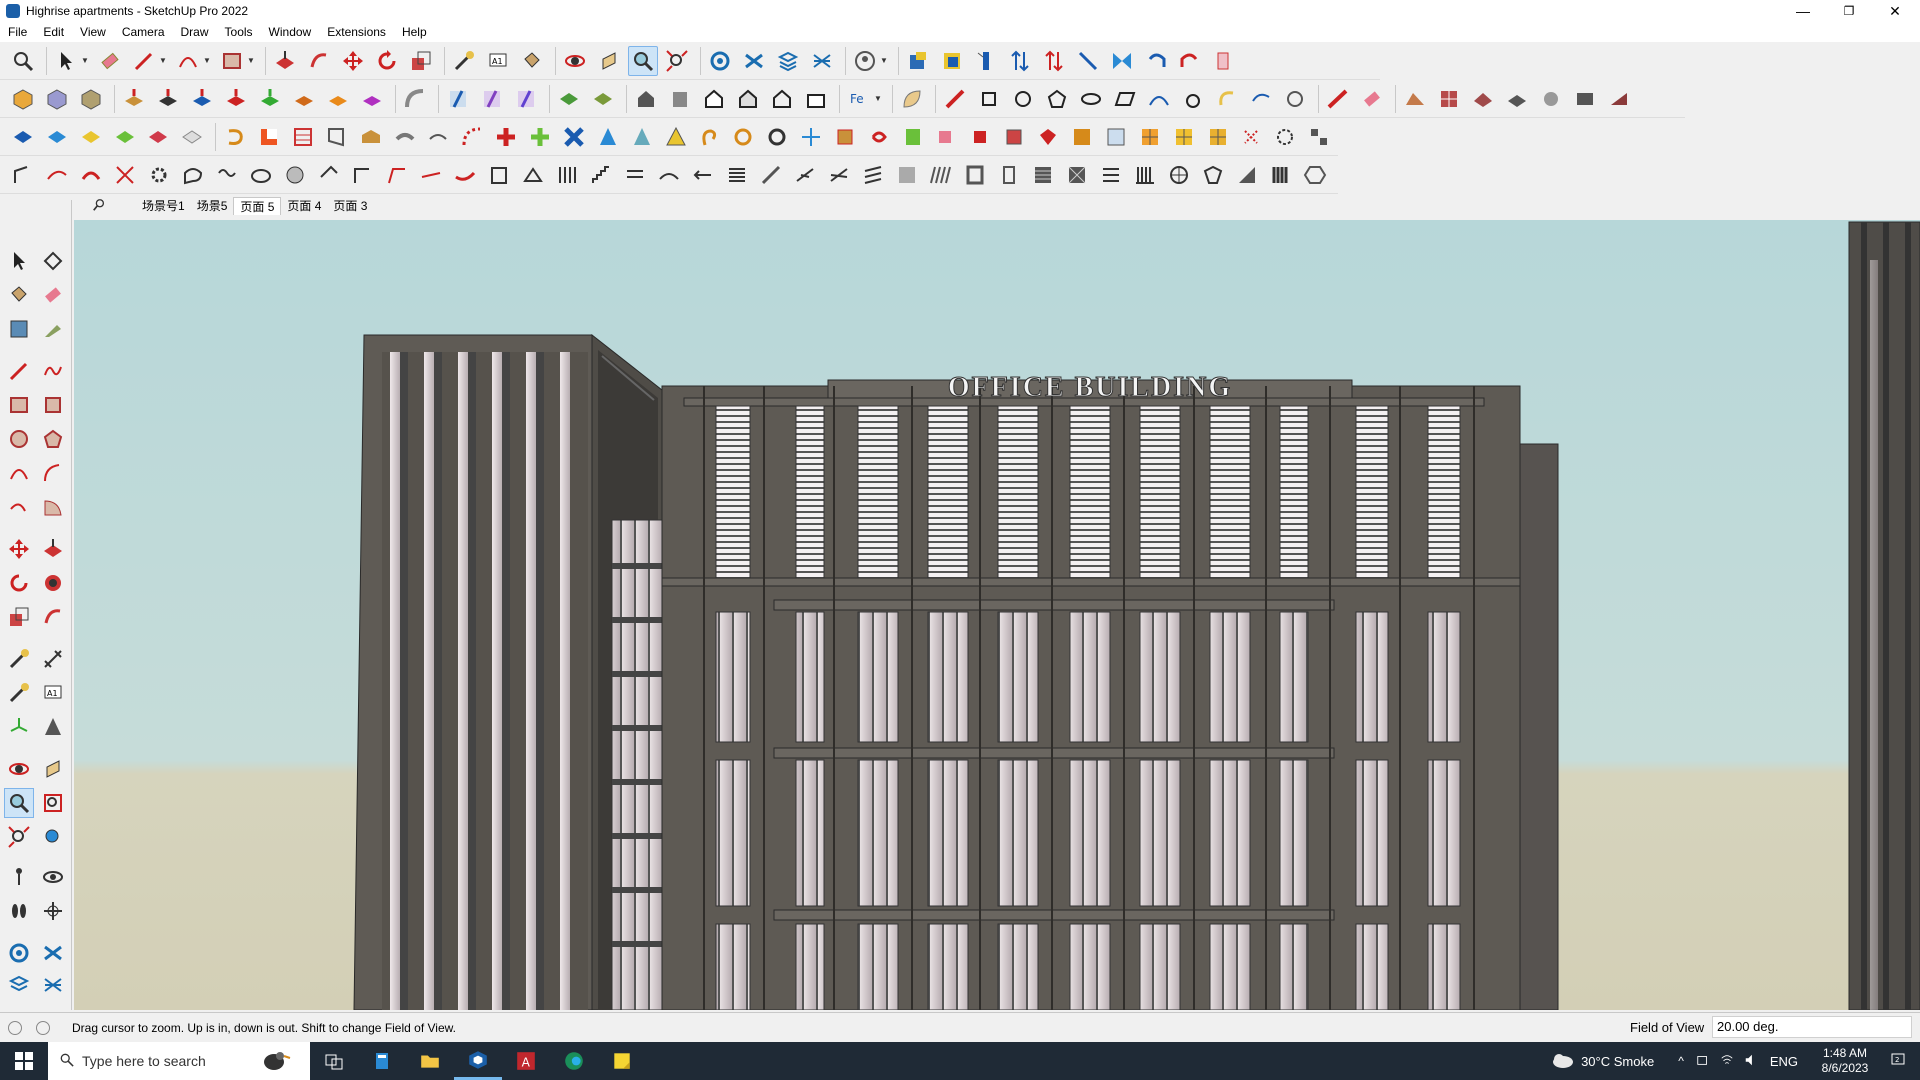  What do you see at coordinates (1193, 99) in the screenshot?
I see `shape-curve-icon` at bounding box center [1193, 99].